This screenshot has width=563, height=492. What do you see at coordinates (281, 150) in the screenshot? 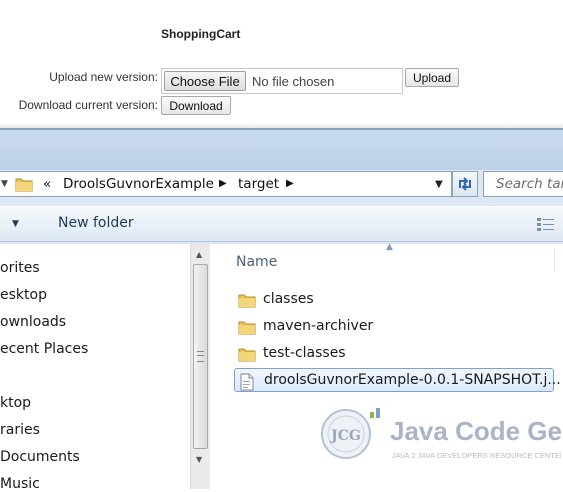
I see `address-bar-area` at bounding box center [281, 150].